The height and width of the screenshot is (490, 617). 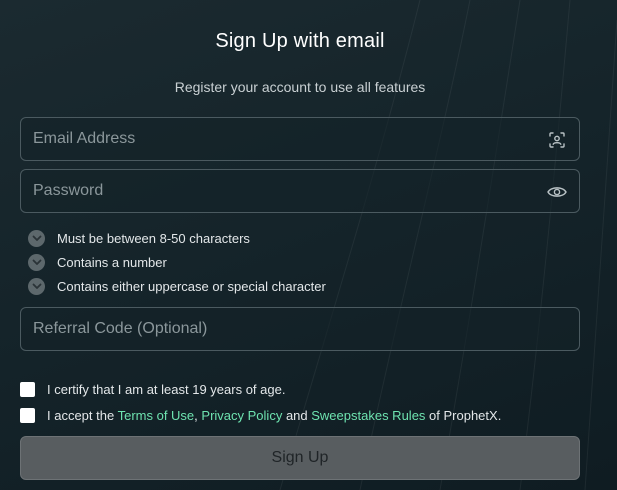 I want to click on terms-of-use-link: Terms of Use, so click(x=156, y=415).